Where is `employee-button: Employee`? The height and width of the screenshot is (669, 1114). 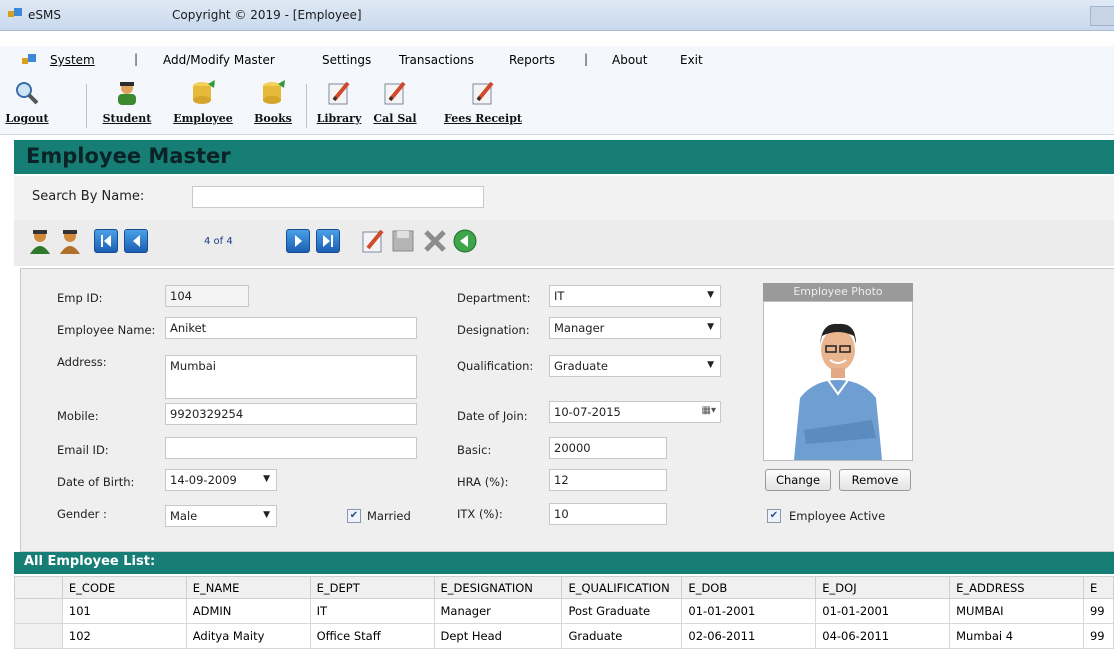
employee-button: Employee is located at coordinates (203, 106).